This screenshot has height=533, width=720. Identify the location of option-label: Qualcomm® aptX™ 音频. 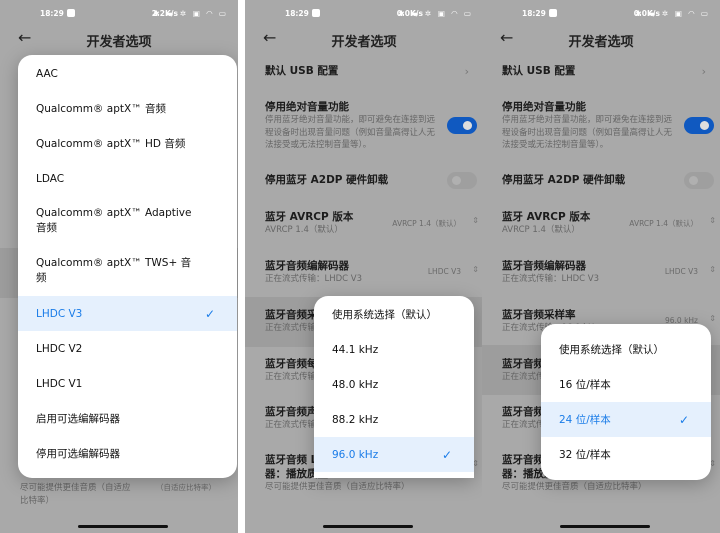
(101, 109).